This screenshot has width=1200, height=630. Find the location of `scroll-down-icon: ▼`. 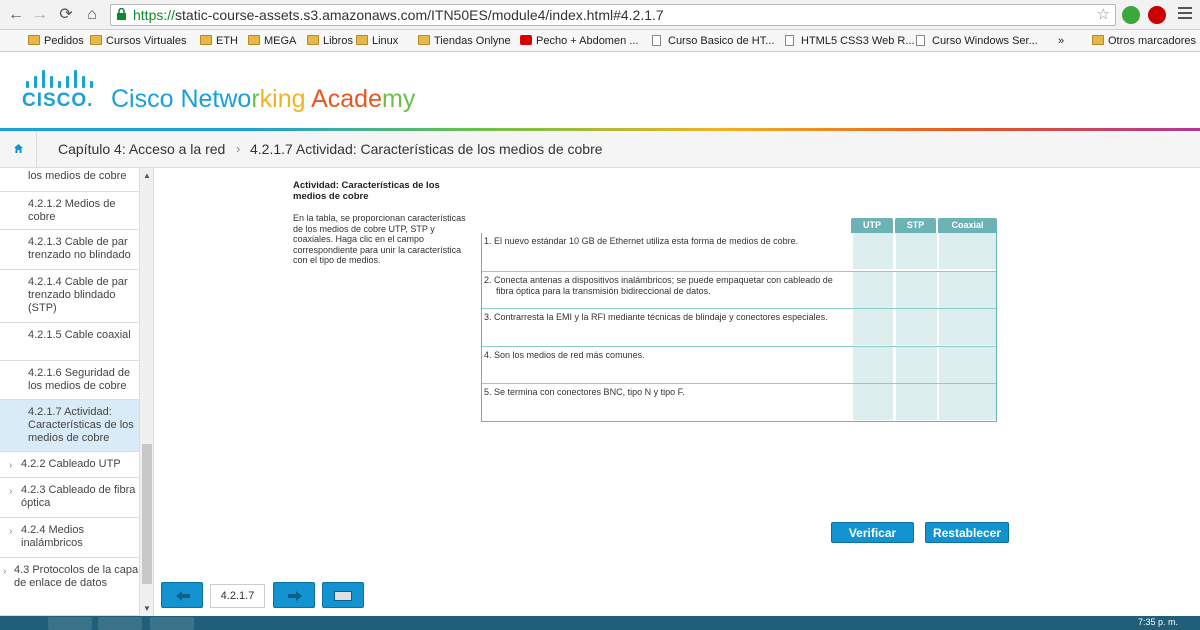

scroll-down-icon: ▼ is located at coordinates (147, 608).